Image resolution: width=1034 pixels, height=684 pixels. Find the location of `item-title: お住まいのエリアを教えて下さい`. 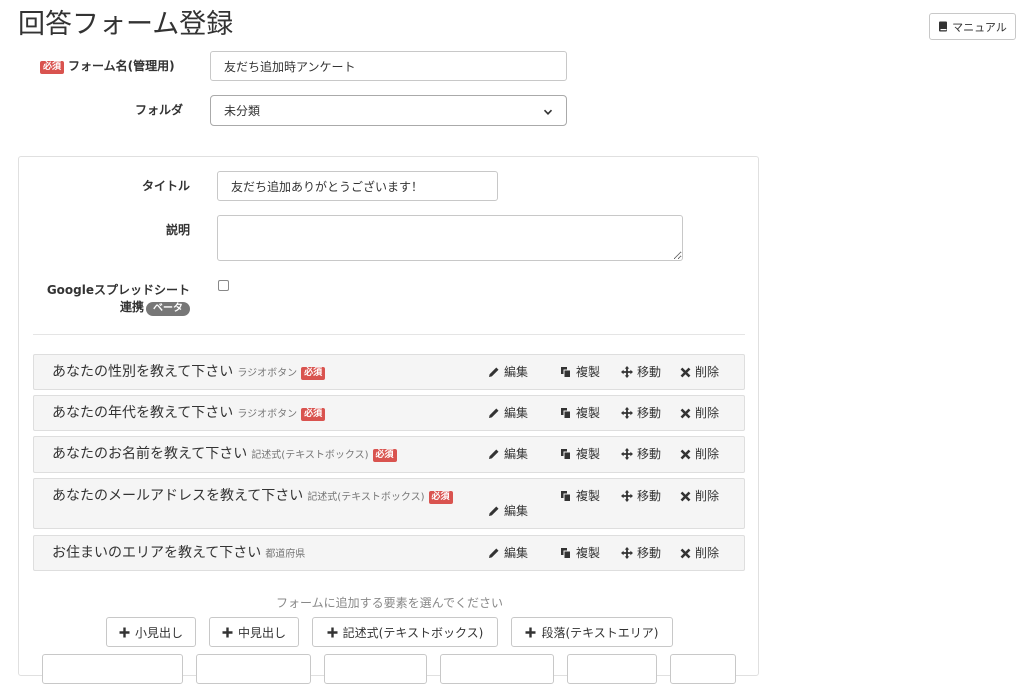

item-title: お住まいのエリアを教えて下さい is located at coordinates (157, 553).